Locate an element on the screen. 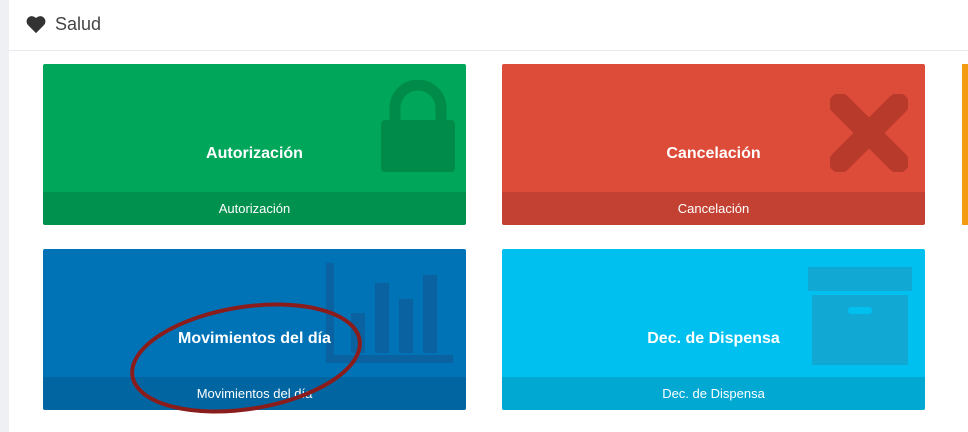 Image resolution: width=968 pixels, height=432 pixels. tile-title: Dec. de Dispensa is located at coordinates (713, 338).